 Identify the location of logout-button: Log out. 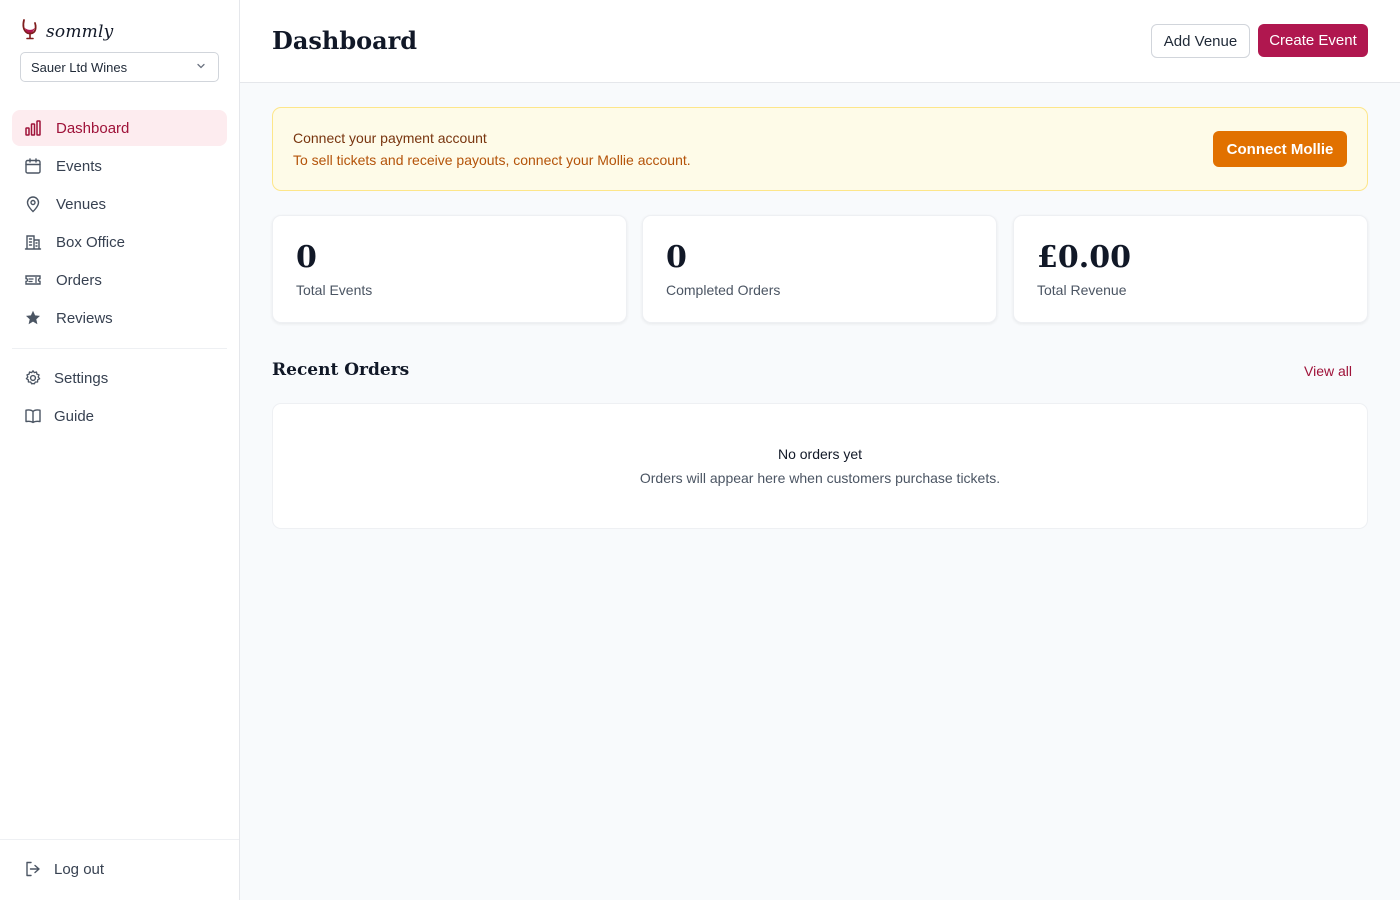
(119, 869).